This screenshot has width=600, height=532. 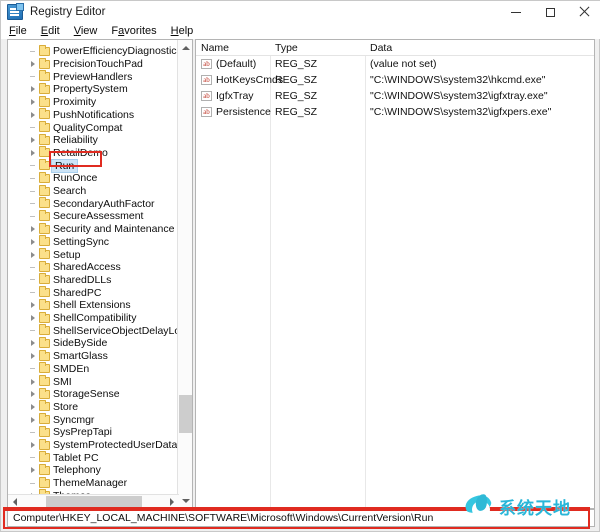 I want to click on tree-item-sidebyside: SideBySide, so click(x=93, y=343).